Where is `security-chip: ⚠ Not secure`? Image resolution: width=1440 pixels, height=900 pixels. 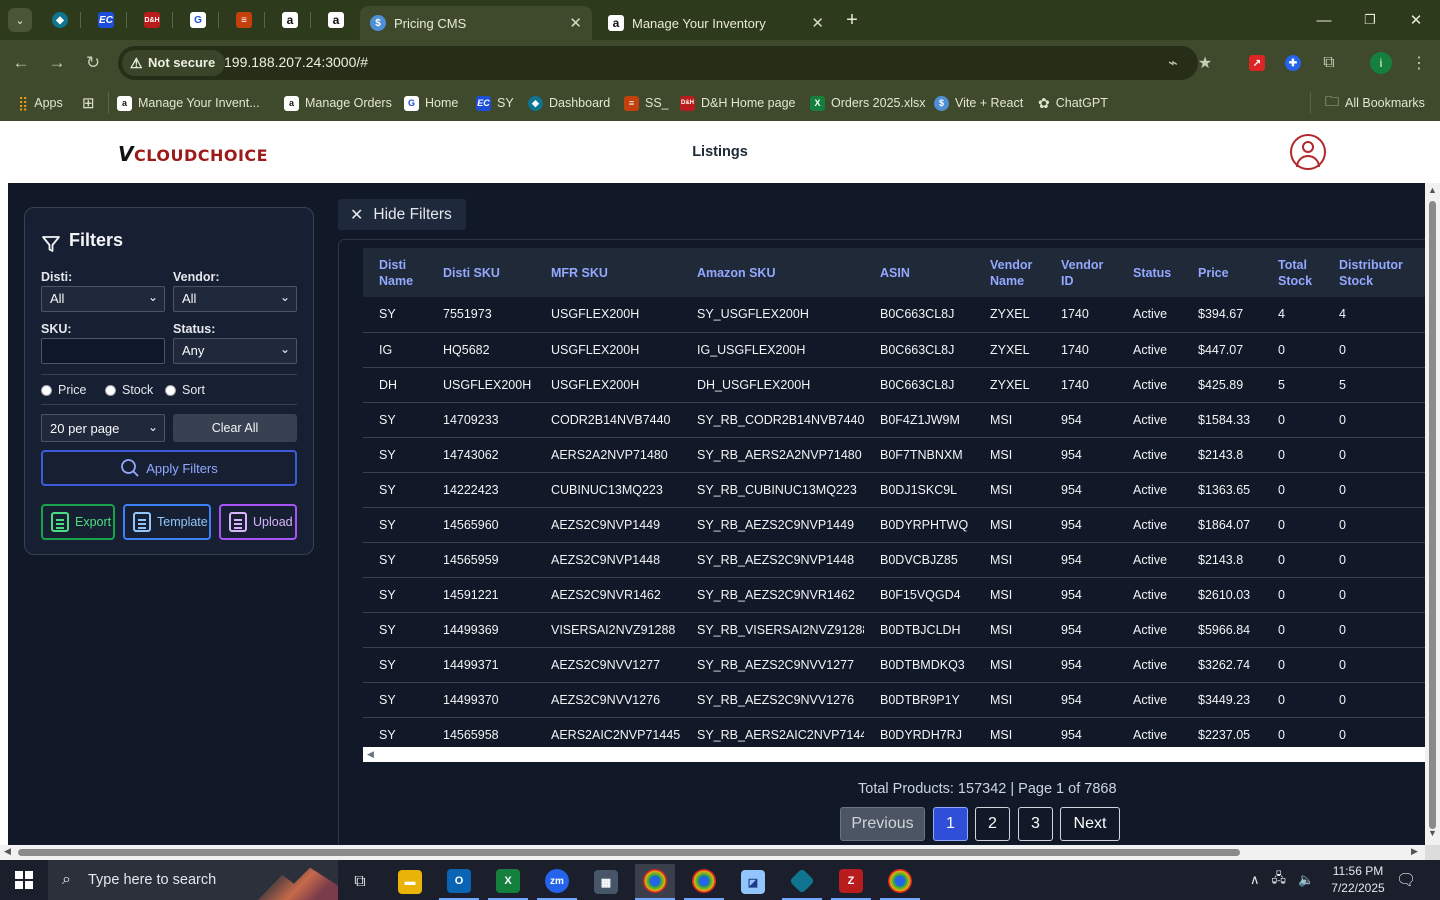 security-chip: ⚠ Not secure is located at coordinates (174, 63).